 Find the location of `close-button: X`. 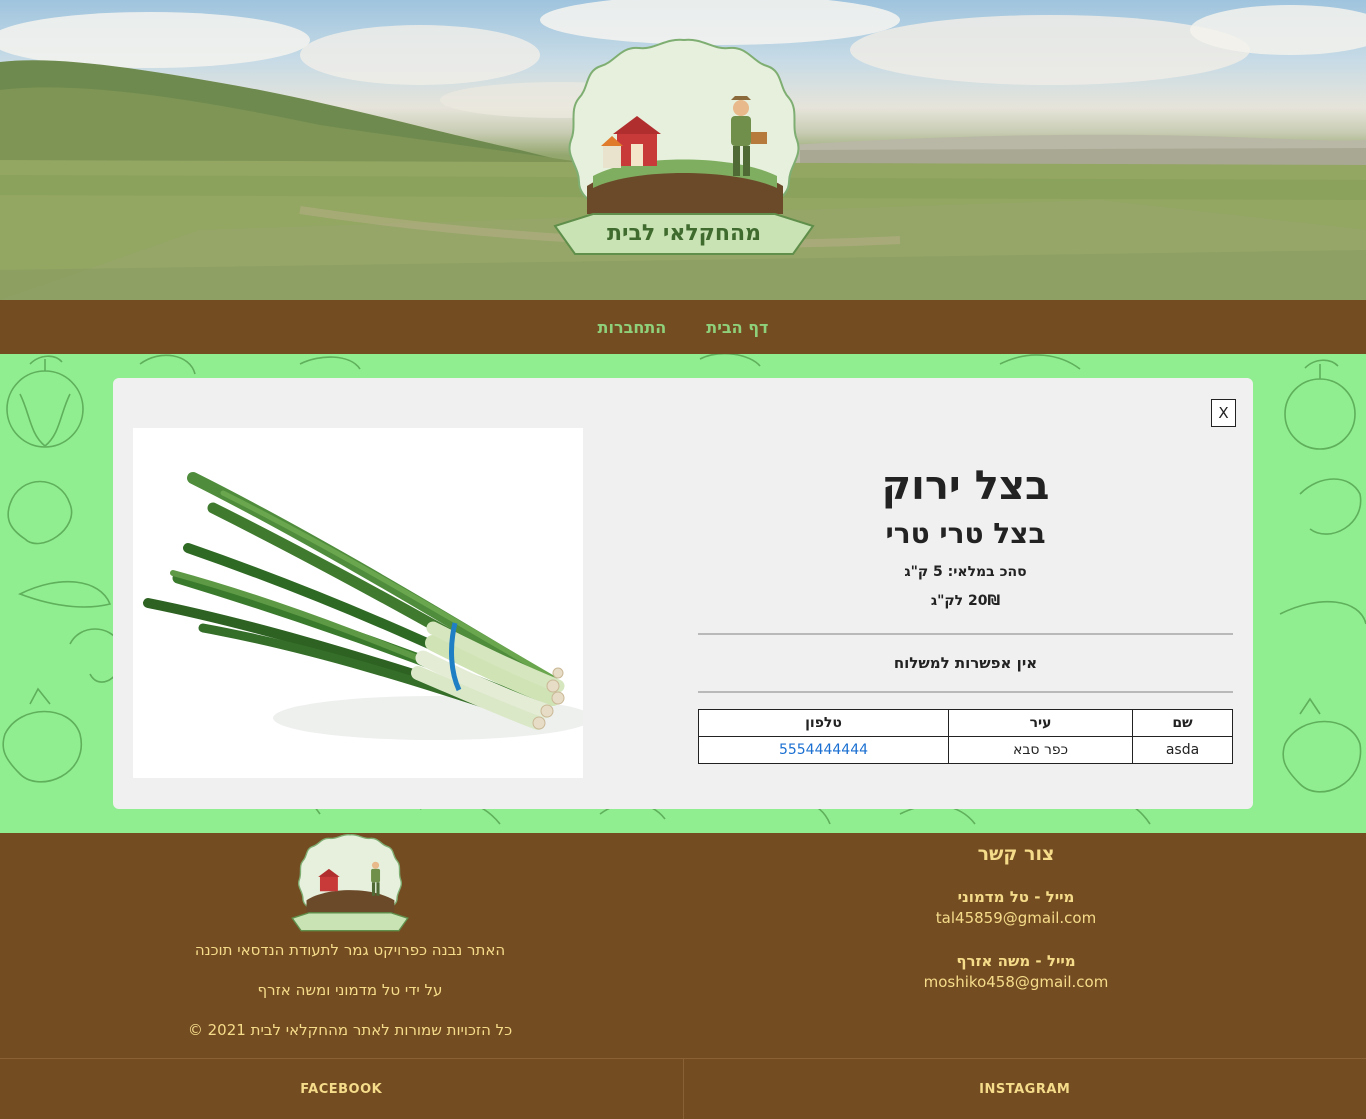

close-button: X is located at coordinates (1223, 413).